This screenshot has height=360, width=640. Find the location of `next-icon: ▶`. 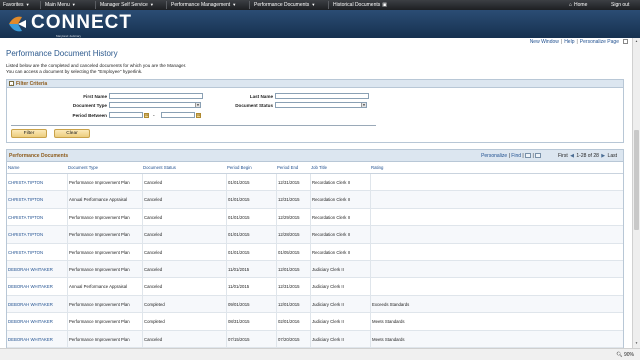

next-icon: ▶ is located at coordinates (603, 156).